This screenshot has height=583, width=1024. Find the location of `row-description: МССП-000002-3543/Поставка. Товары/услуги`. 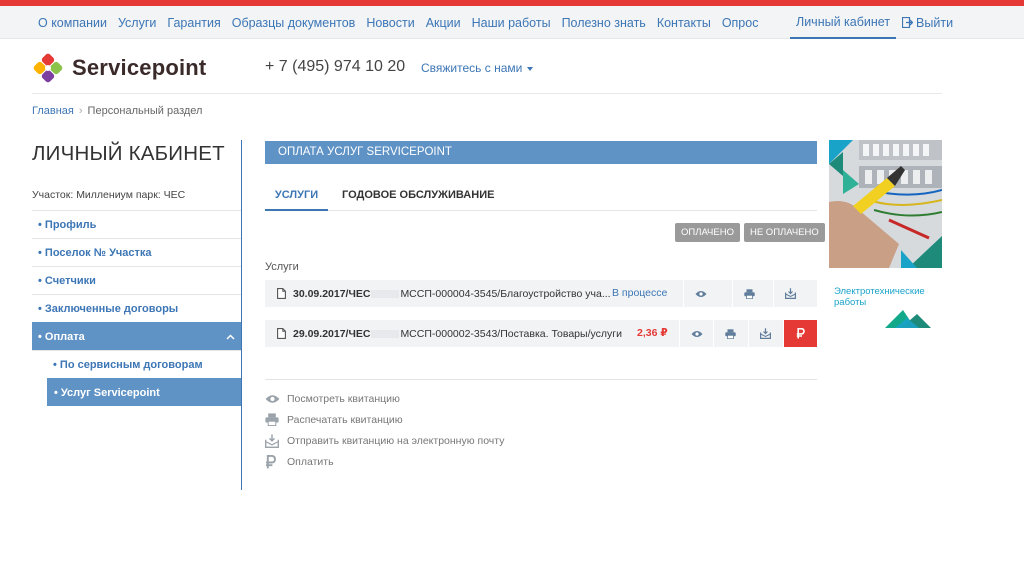

row-description: МССП-000002-3543/Поставка. Товары/услуги is located at coordinates (511, 333).